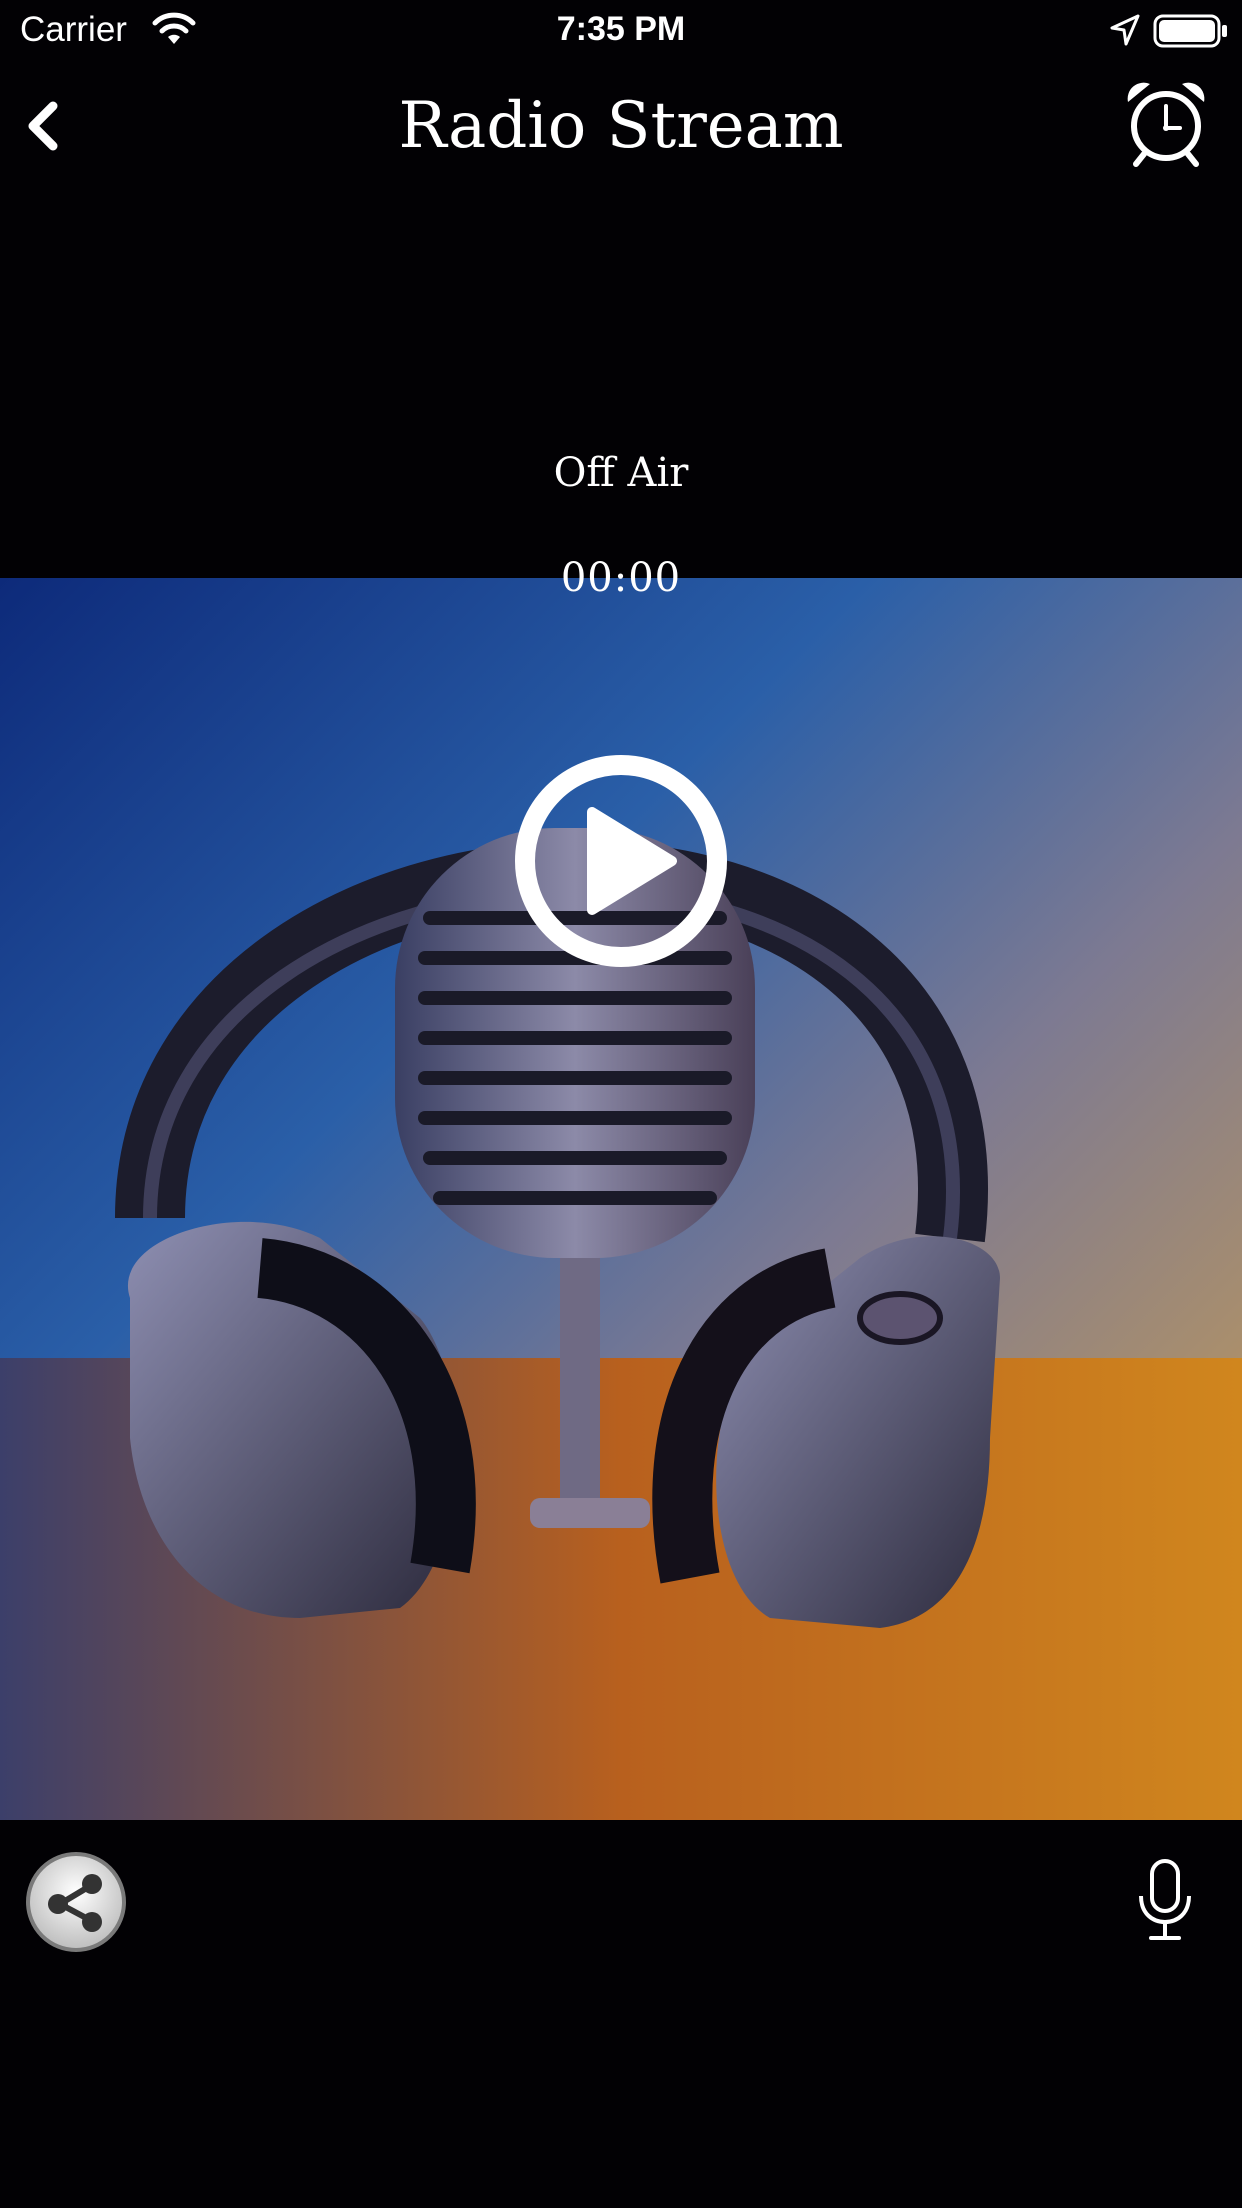 The image size is (1242, 2208). I want to click on status-bar: Carrier 7:35 PM, so click(621, 30).